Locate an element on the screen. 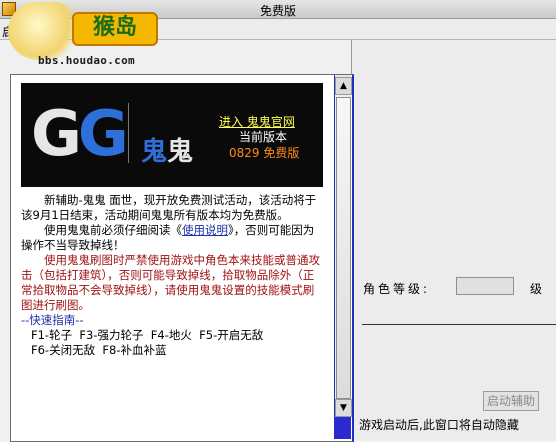 The width and height of the screenshot is (556, 442). gg-banner: GG 鬼鬼 进入 鬼鬼官网 当前版本 0829 免费版 is located at coordinates (172, 135).